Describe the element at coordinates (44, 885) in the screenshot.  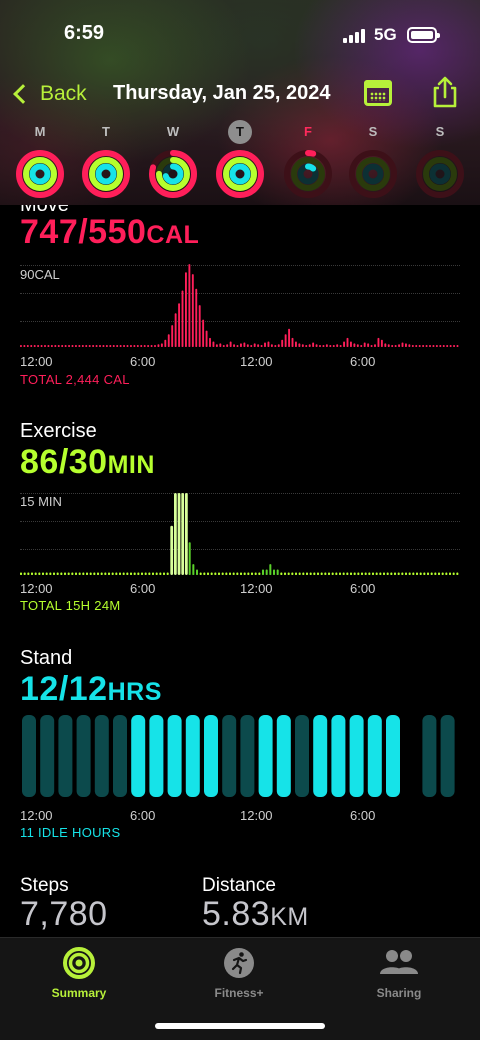
I see `steps-label: Steps` at that location.